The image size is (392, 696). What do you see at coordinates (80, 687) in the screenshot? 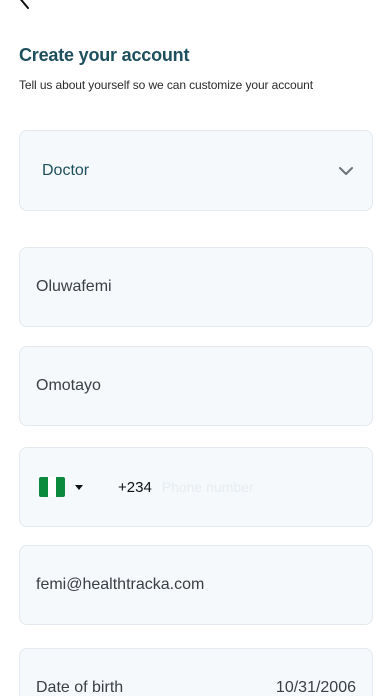
I see `dob-label: Date of birth` at bounding box center [80, 687].